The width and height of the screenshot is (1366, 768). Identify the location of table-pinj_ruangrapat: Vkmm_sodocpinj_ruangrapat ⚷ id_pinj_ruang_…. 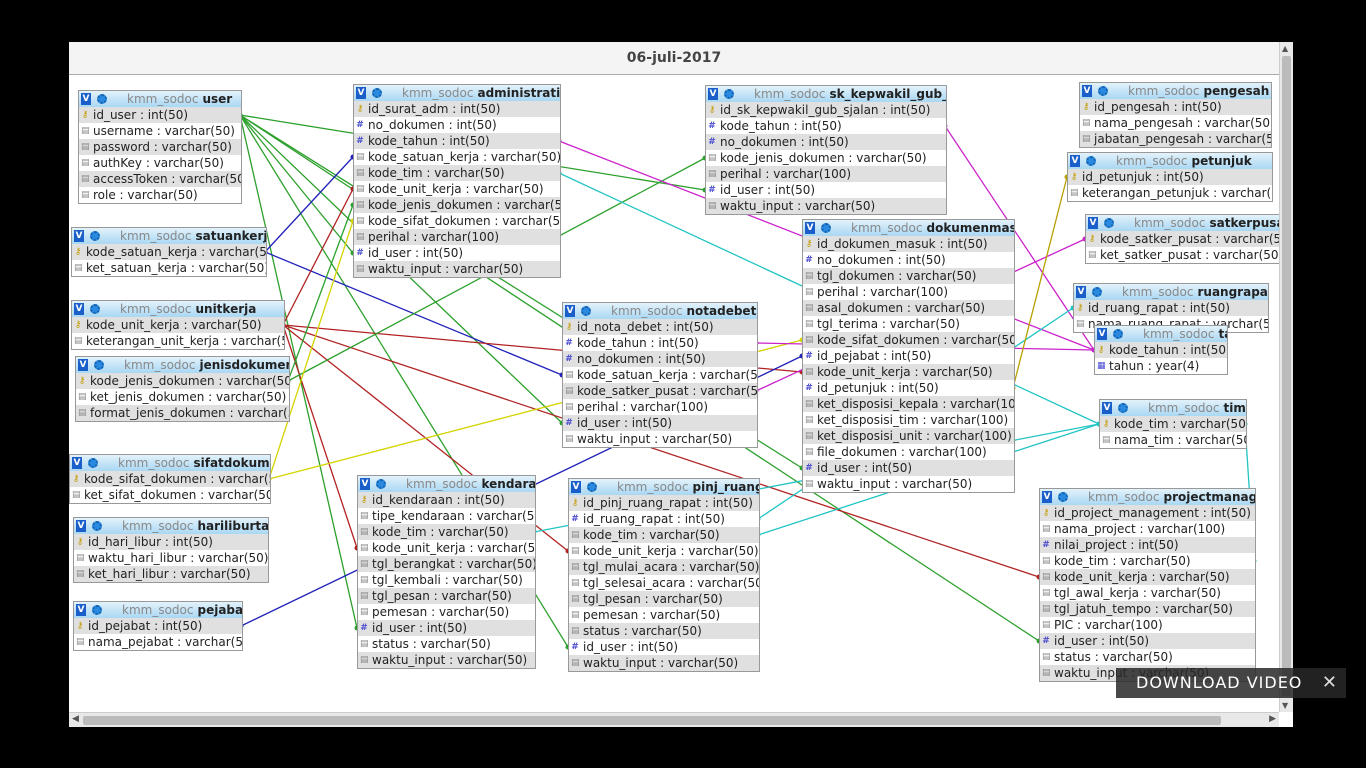
(664, 575).